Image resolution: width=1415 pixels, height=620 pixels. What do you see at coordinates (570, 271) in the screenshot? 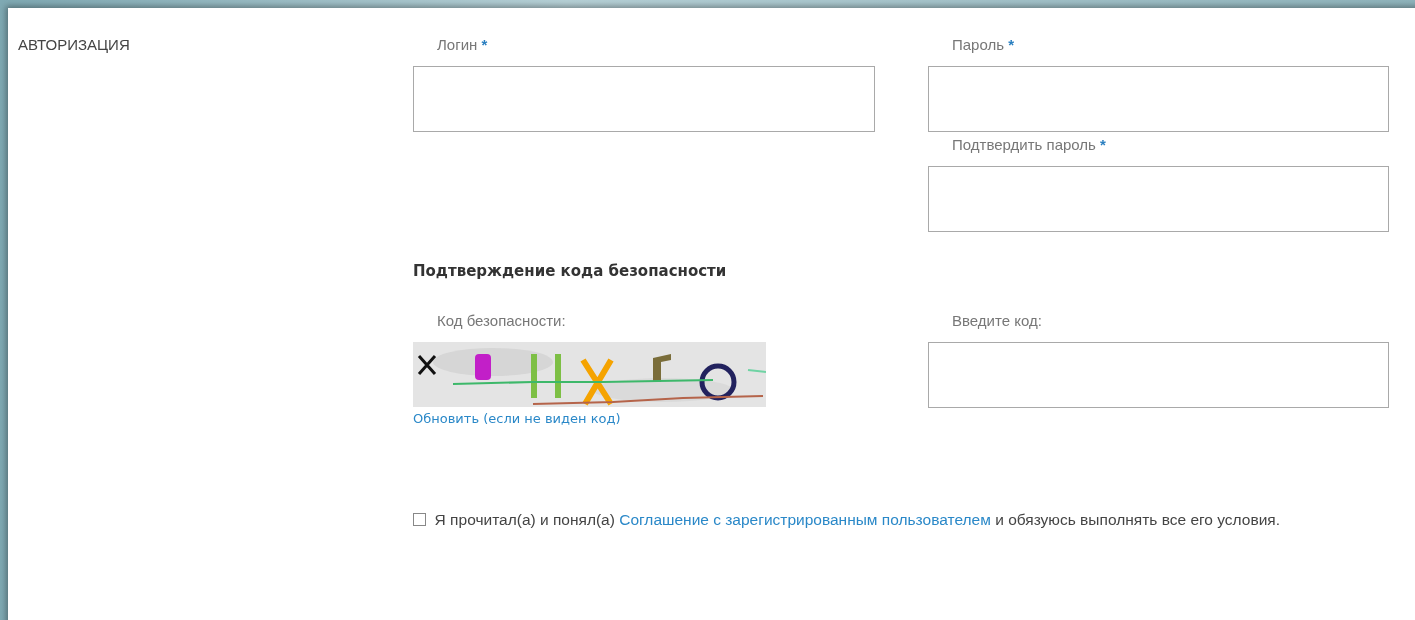
I see `section-heading: Подтверждение кода безопасности` at bounding box center [570, 271].